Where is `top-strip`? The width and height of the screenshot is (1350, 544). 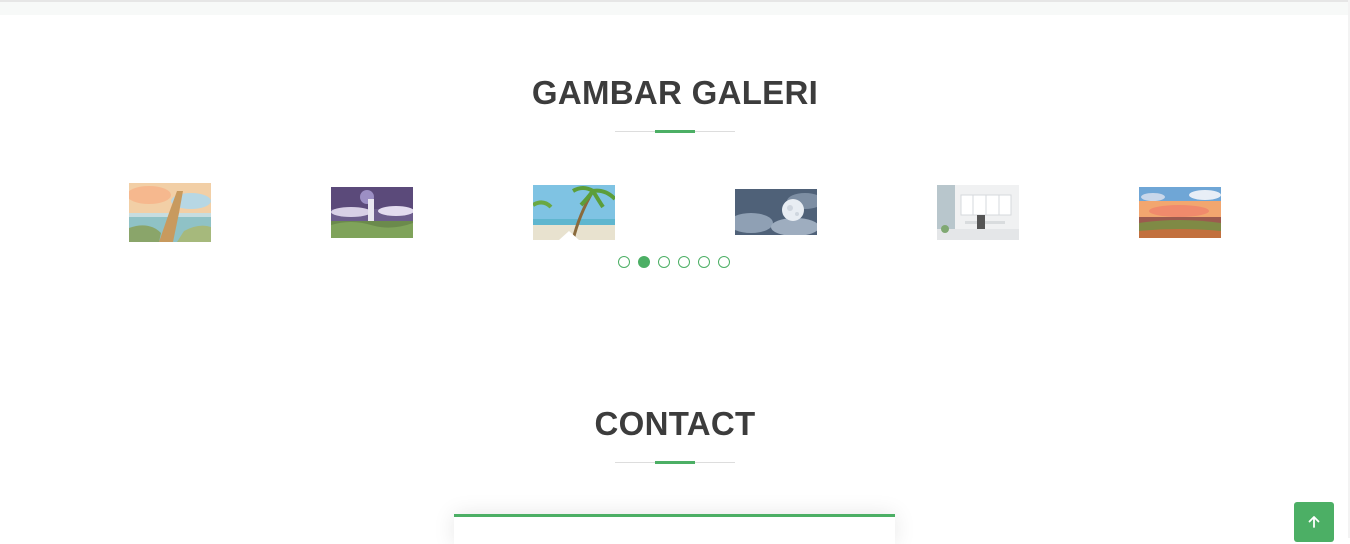 top-strip is located at coordinates (675, 7).